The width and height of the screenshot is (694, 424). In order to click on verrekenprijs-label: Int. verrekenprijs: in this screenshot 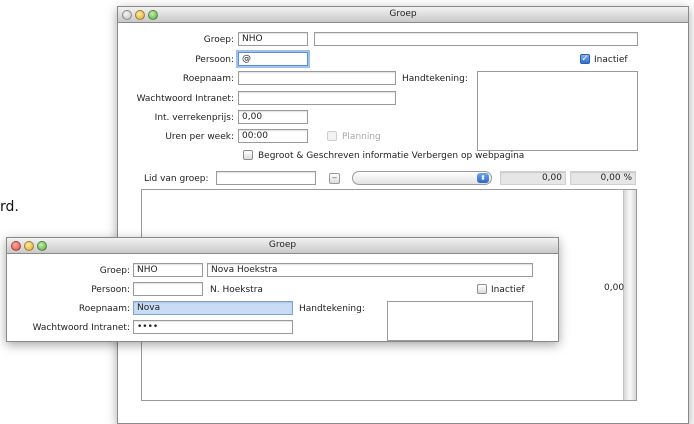, I will do `click(194, 118)`.